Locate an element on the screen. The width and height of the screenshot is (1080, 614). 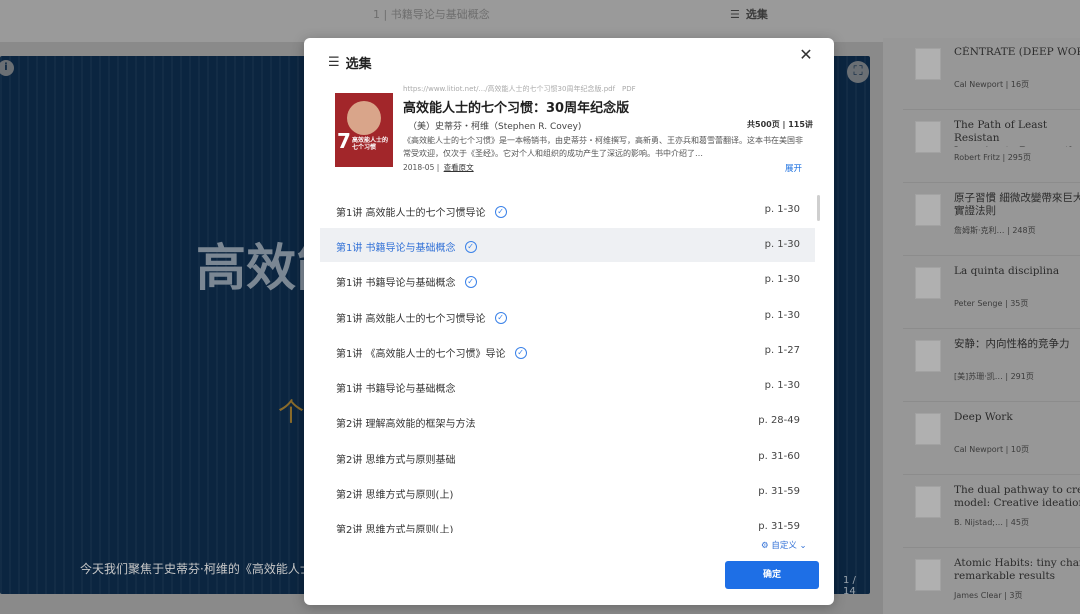
chapter-pages: p. 28-49 is located at coordinates (779, 420).